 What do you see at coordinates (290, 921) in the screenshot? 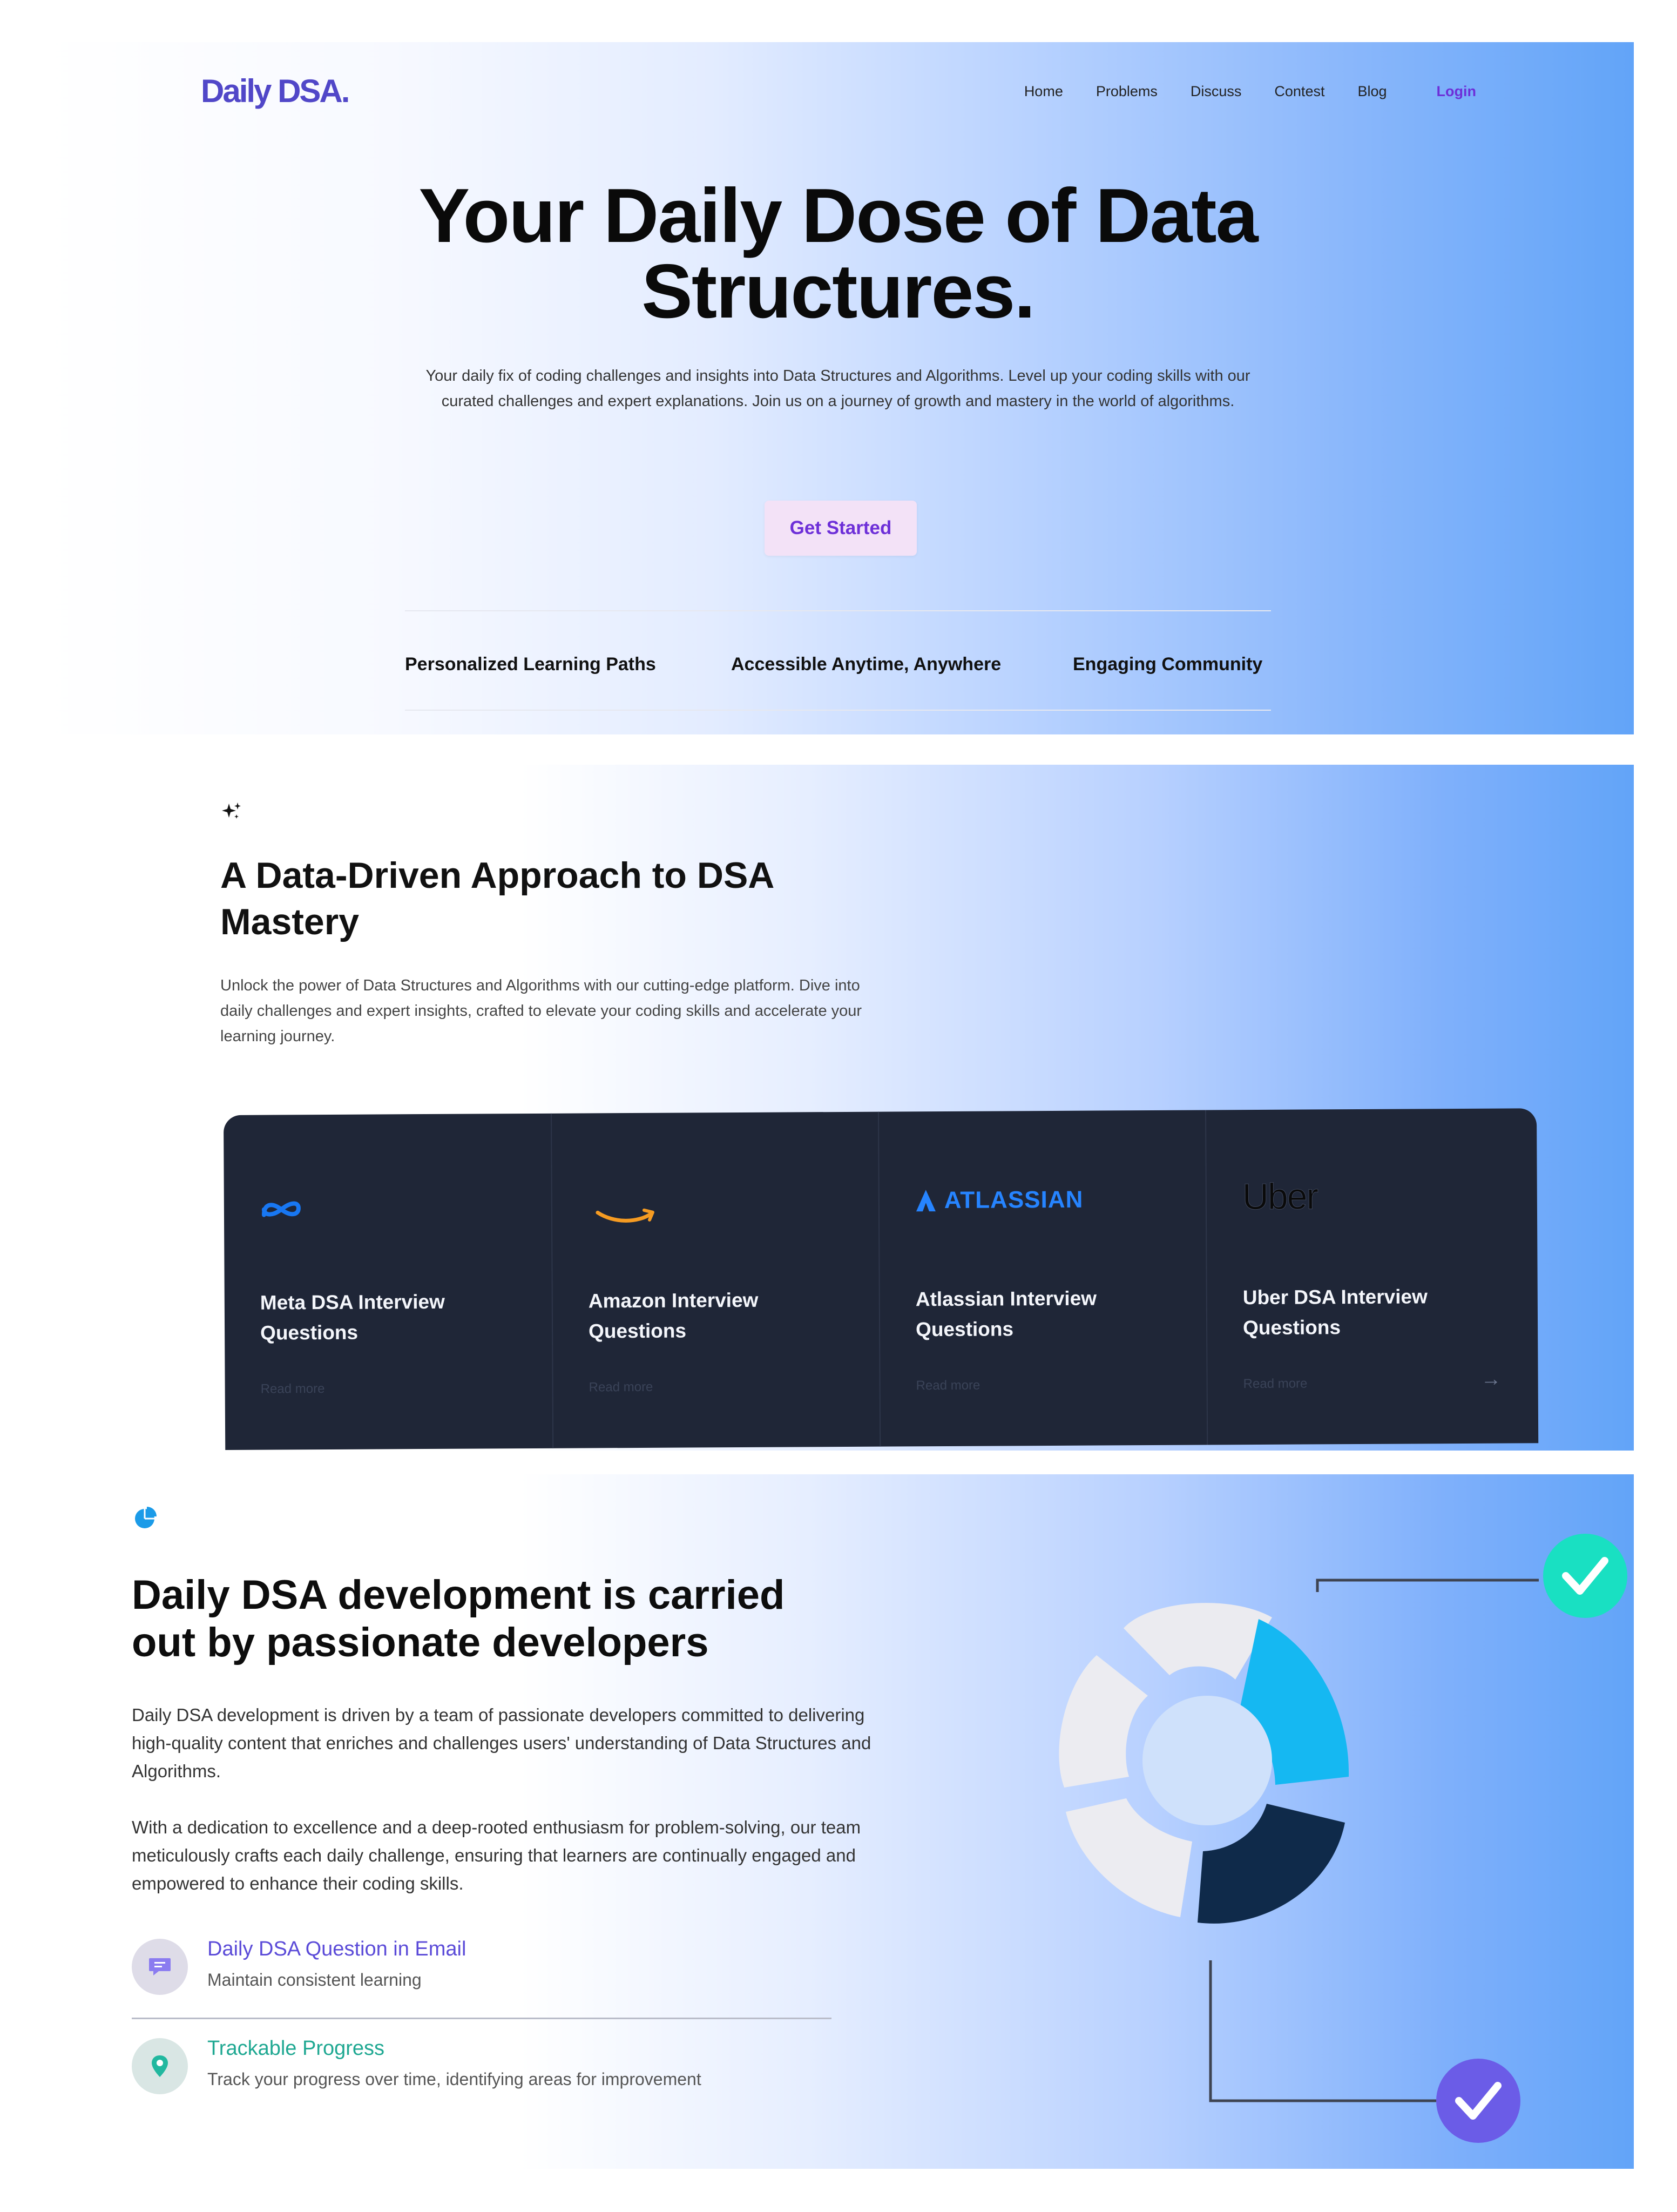
I see `approach-title-line2: Mastery` at bounding box center [290, 921].